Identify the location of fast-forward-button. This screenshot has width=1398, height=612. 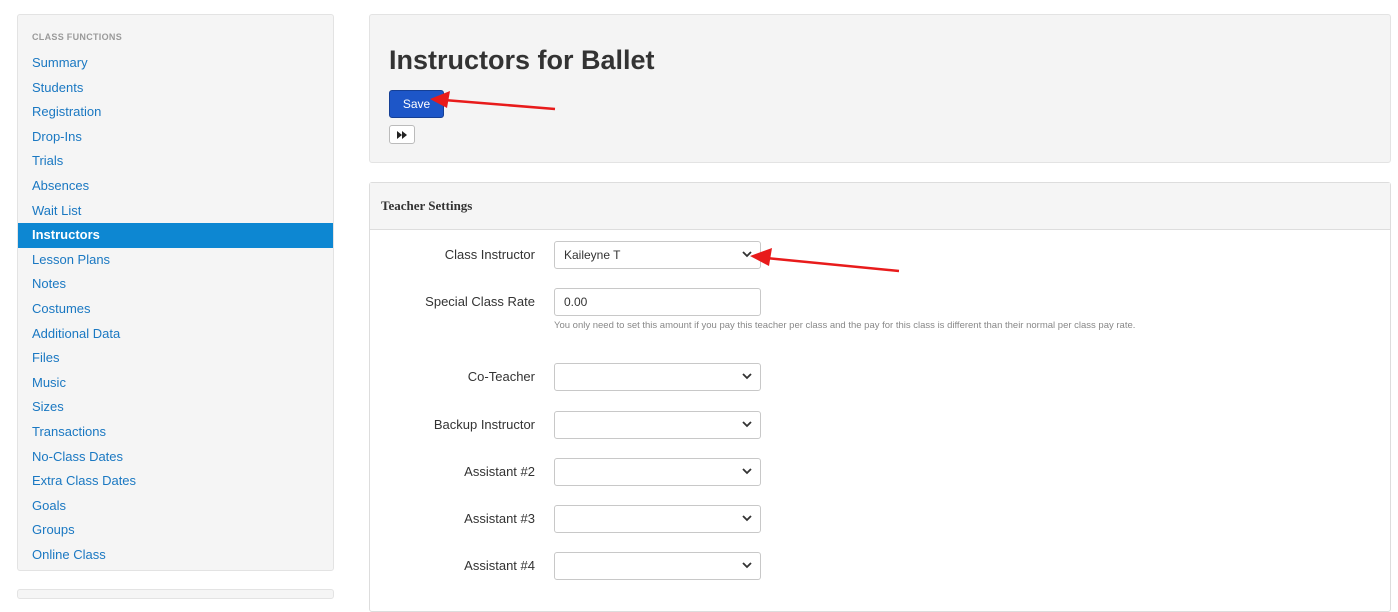
(402, 134).